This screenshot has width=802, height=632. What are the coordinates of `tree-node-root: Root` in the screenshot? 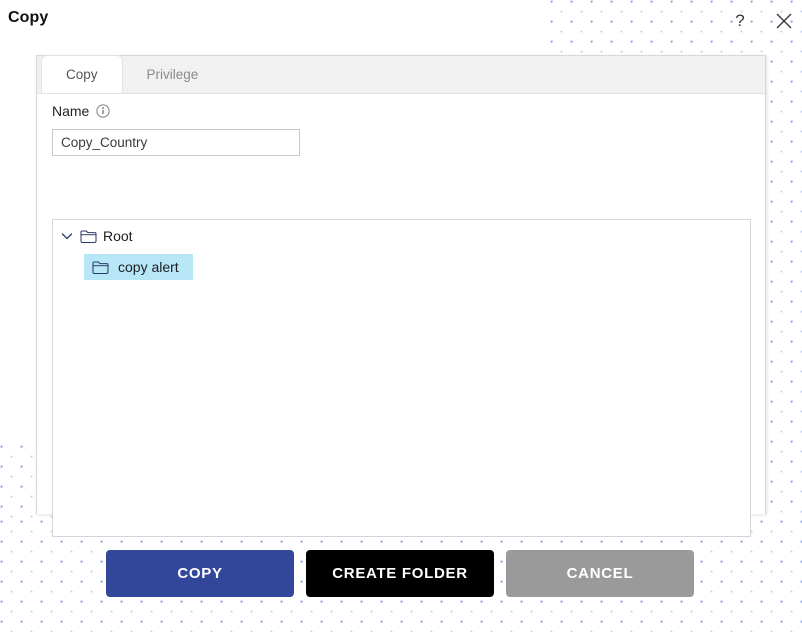 It's located at (93, 236).